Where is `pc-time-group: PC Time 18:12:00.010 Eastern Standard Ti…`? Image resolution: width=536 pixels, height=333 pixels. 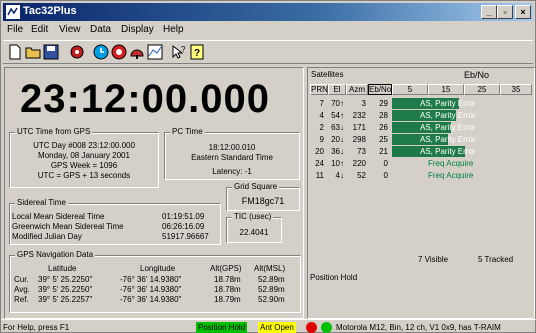
pc-time-group: PC Time 18:12:00.010 Eastern Standard Ti… is located at coordinates (232, 153).